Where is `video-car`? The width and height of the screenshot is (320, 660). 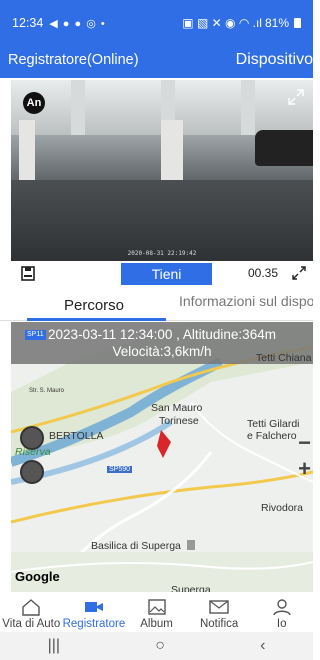
video-car is located at coordinates (284, 148).